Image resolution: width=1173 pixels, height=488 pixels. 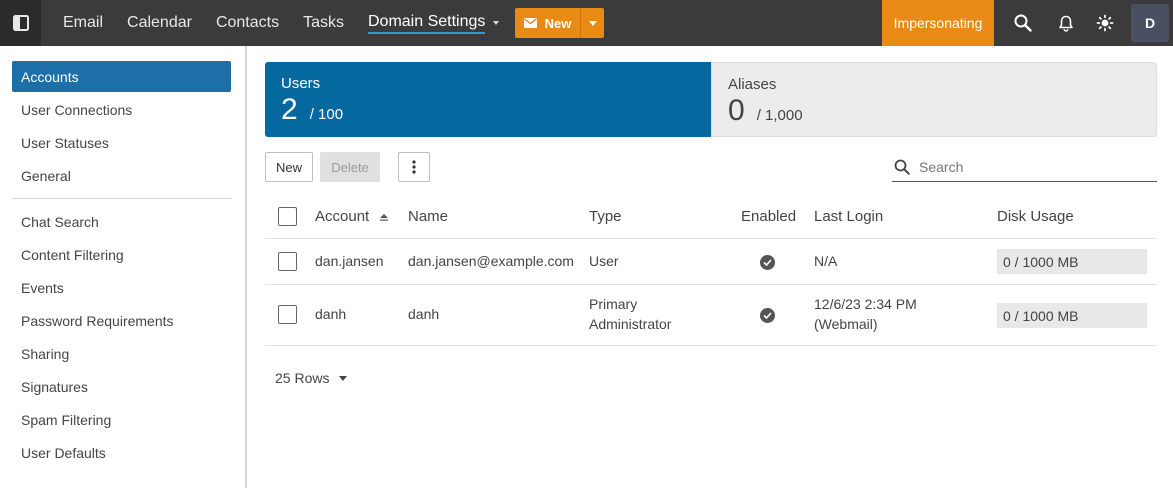 I want to click on nav-calendar: Calendar, so click(x=159, y=23).